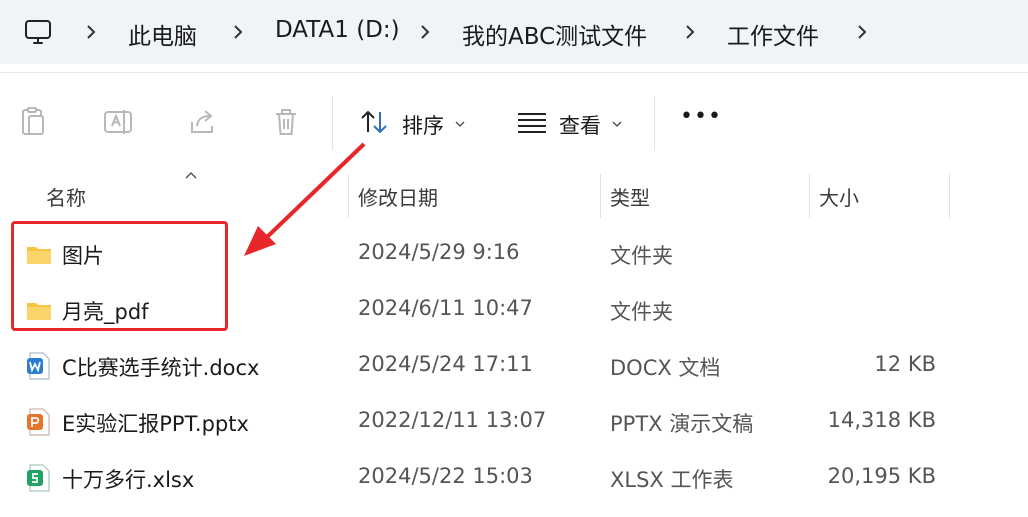 Image resolution: width=1028 pixels, height=517 pixels. I want to click on file-date: 2024/6/11 10:47, so click(445, 308).